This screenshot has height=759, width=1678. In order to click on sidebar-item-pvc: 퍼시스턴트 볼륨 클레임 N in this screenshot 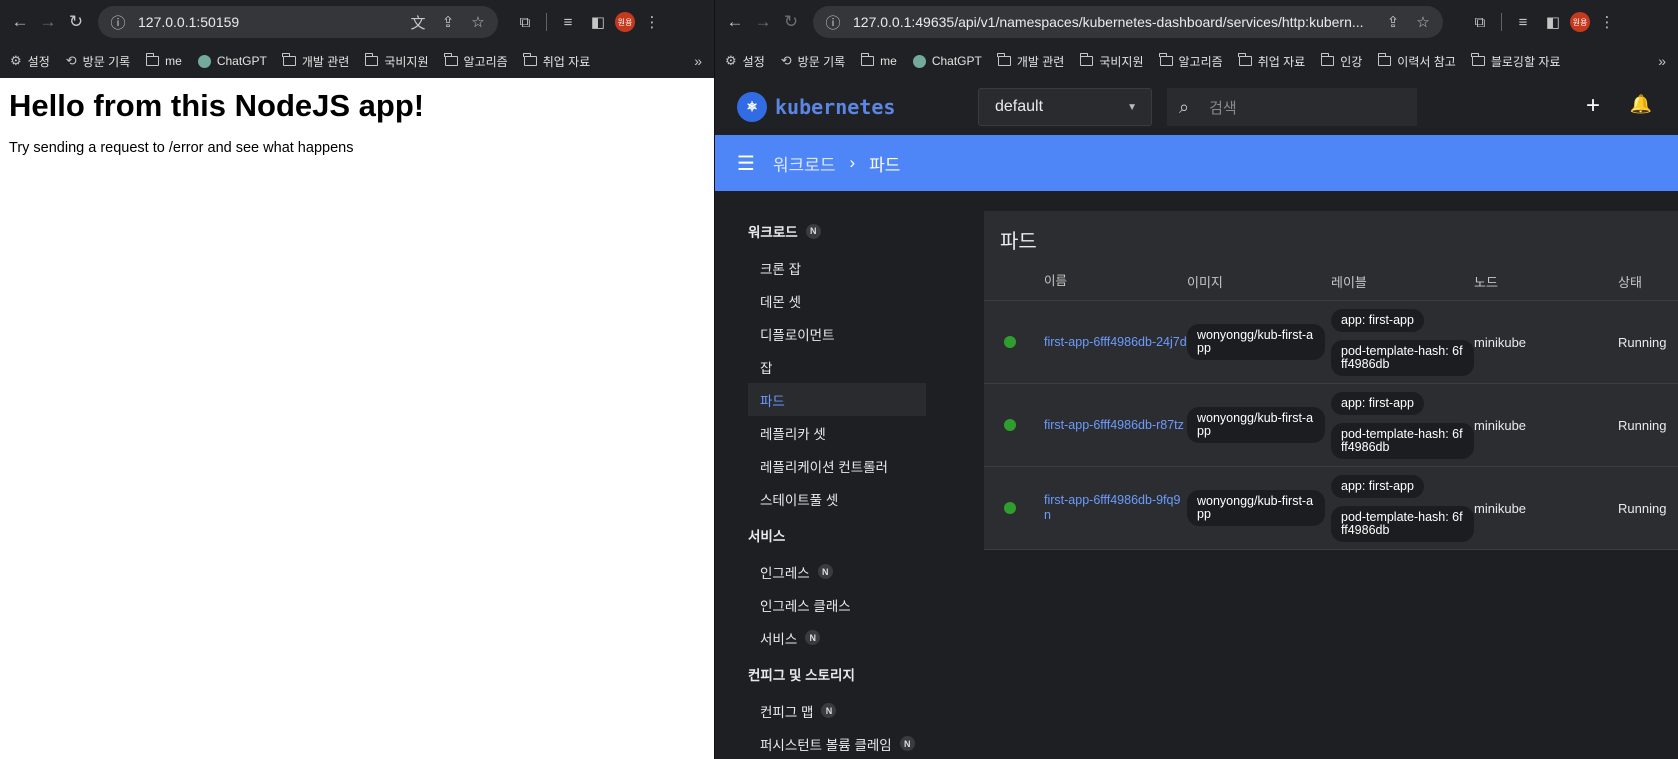, I will do `click(840, 743)`.